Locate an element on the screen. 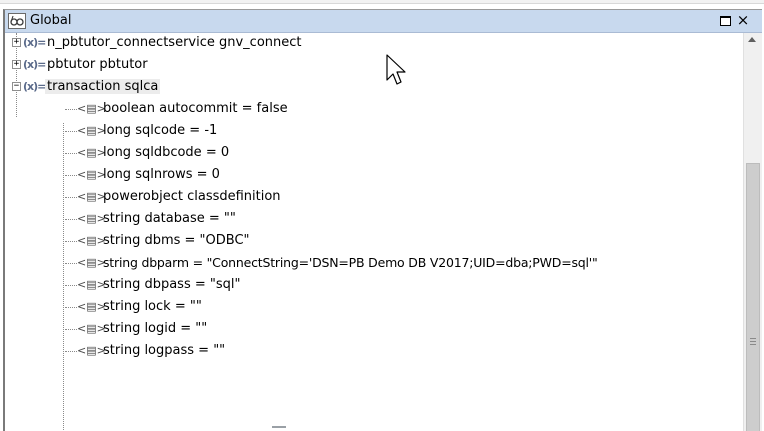 This screenshot has height=431, width=764. tree-row-label: string dbms = "ODBC" is located at coordinates (176, 240).